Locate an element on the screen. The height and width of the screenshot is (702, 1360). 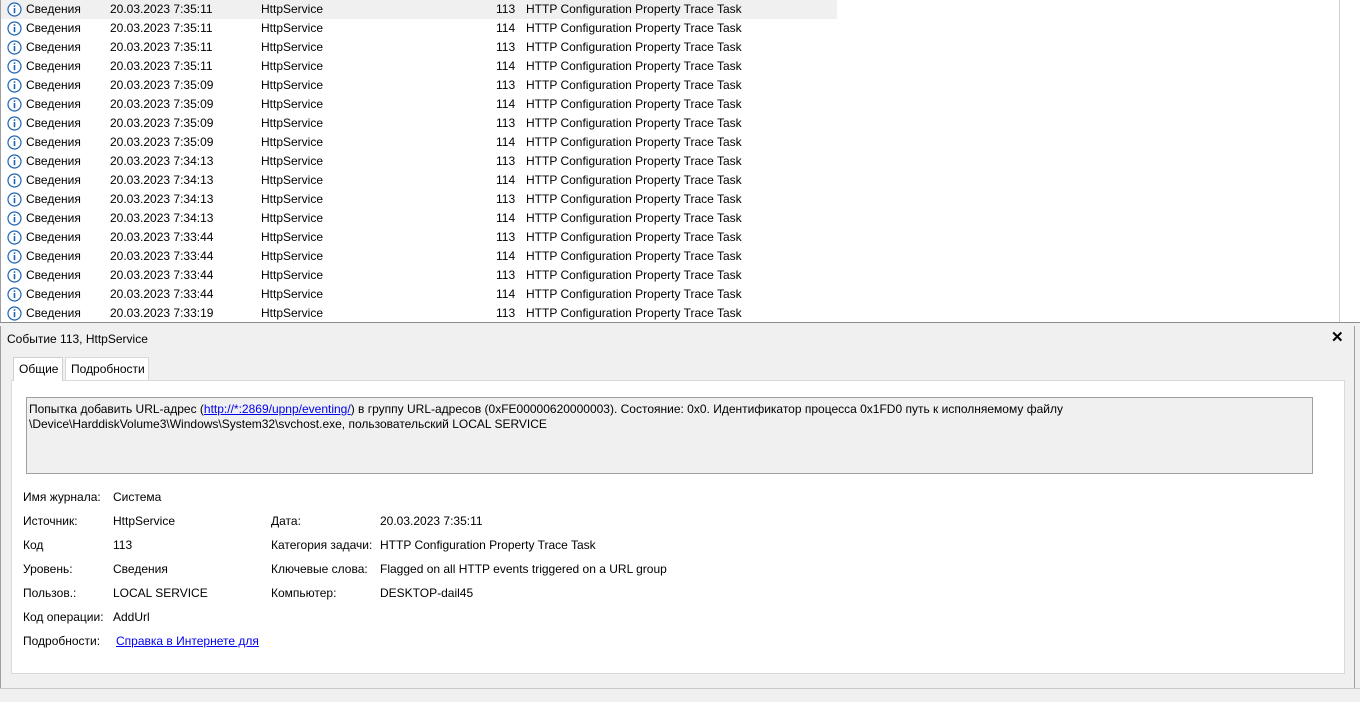
list-scrollbar-edge is located at coordinates (1339, 161).